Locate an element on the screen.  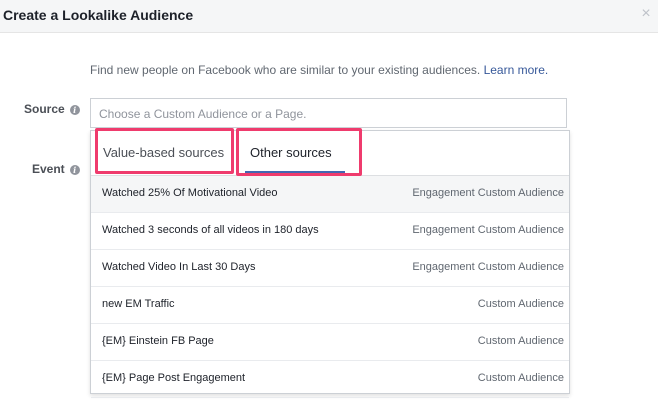
list-item: {EM} Einstein FB Page Custom Audience is located at coordinates (330, 342).